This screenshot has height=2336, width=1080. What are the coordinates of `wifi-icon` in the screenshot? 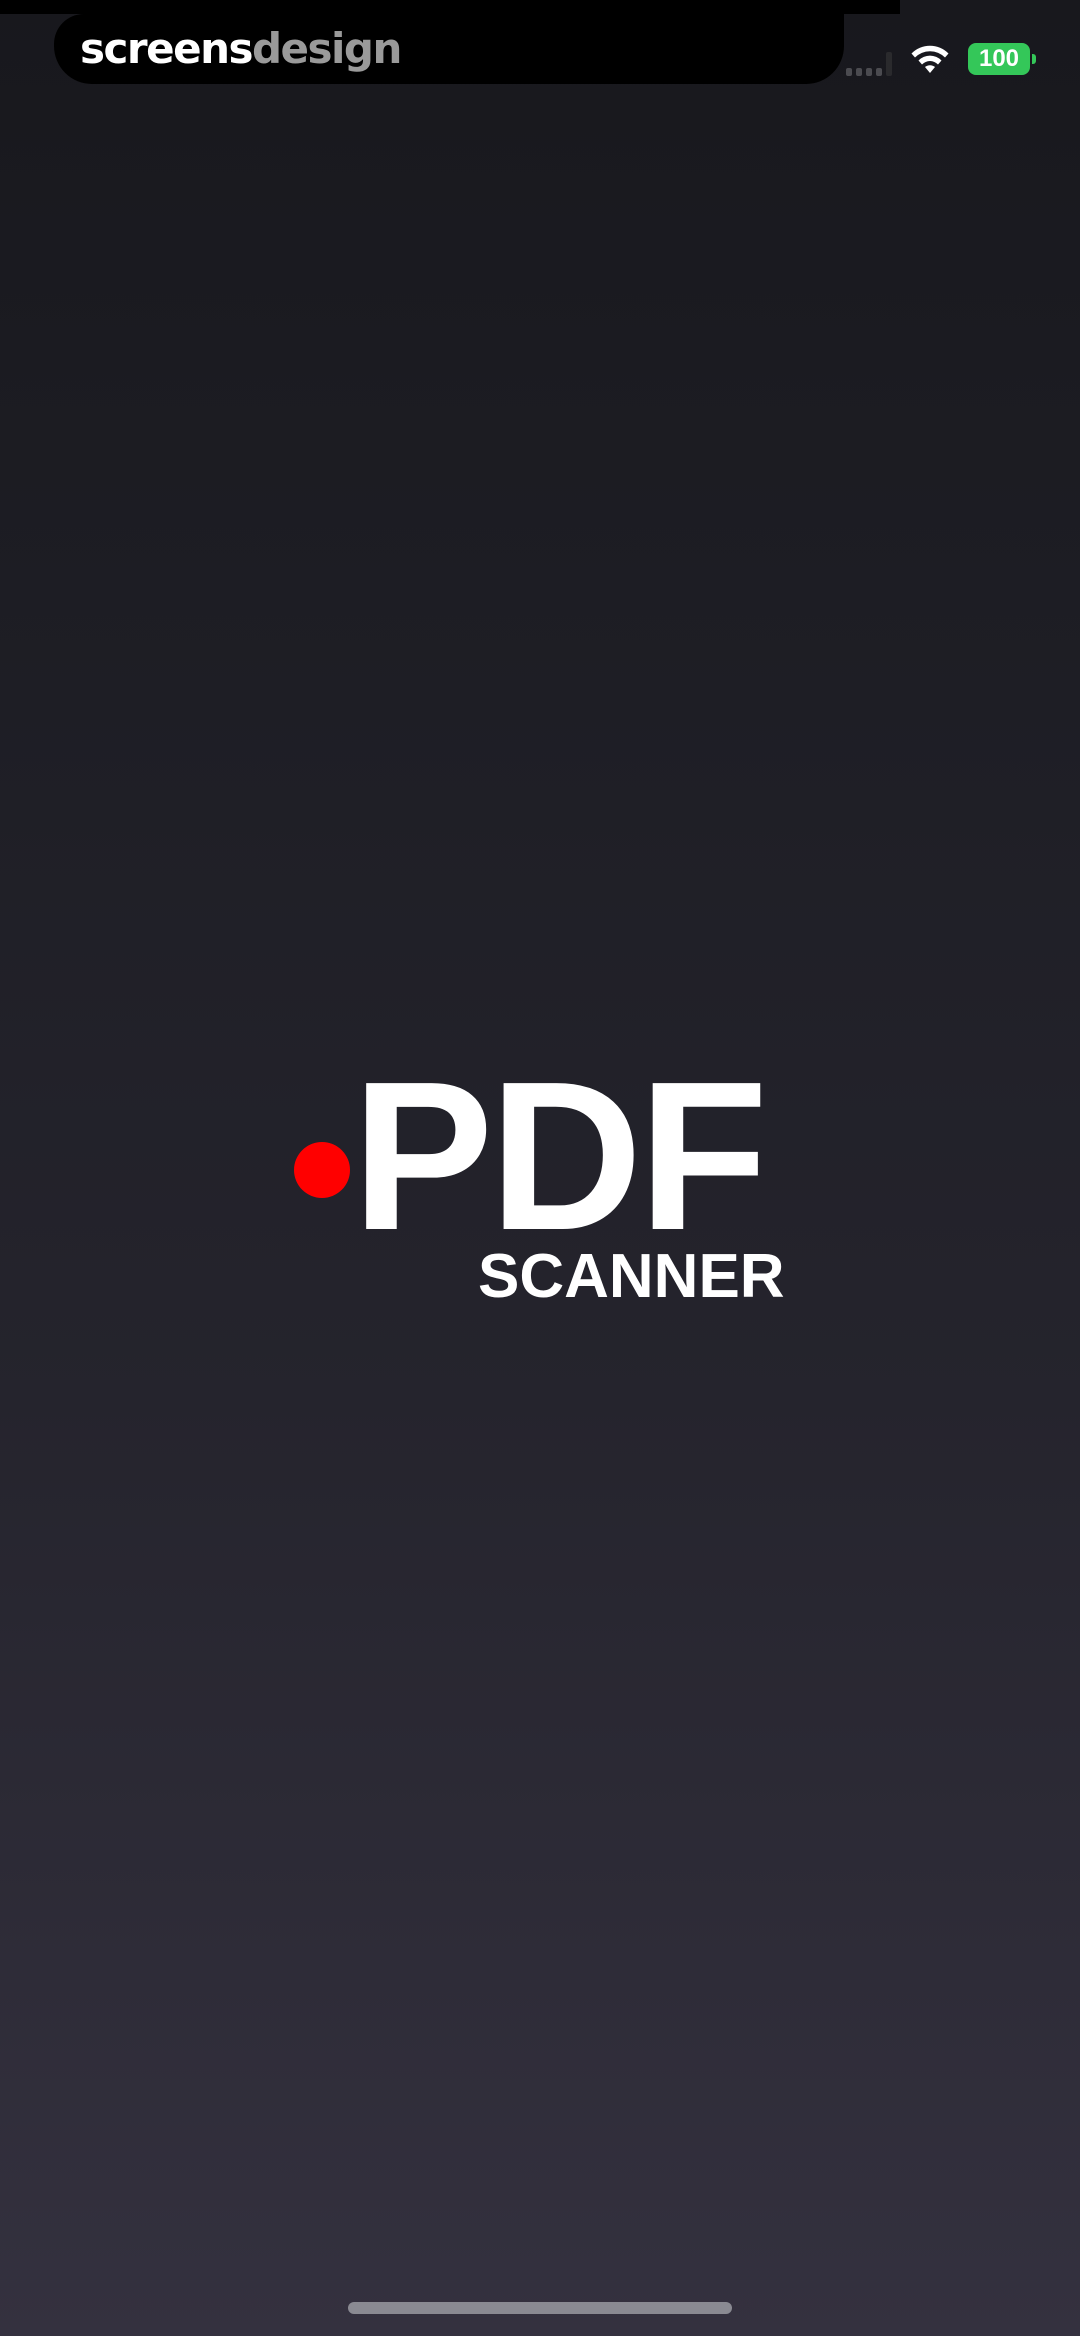 It's located at (930, 59).